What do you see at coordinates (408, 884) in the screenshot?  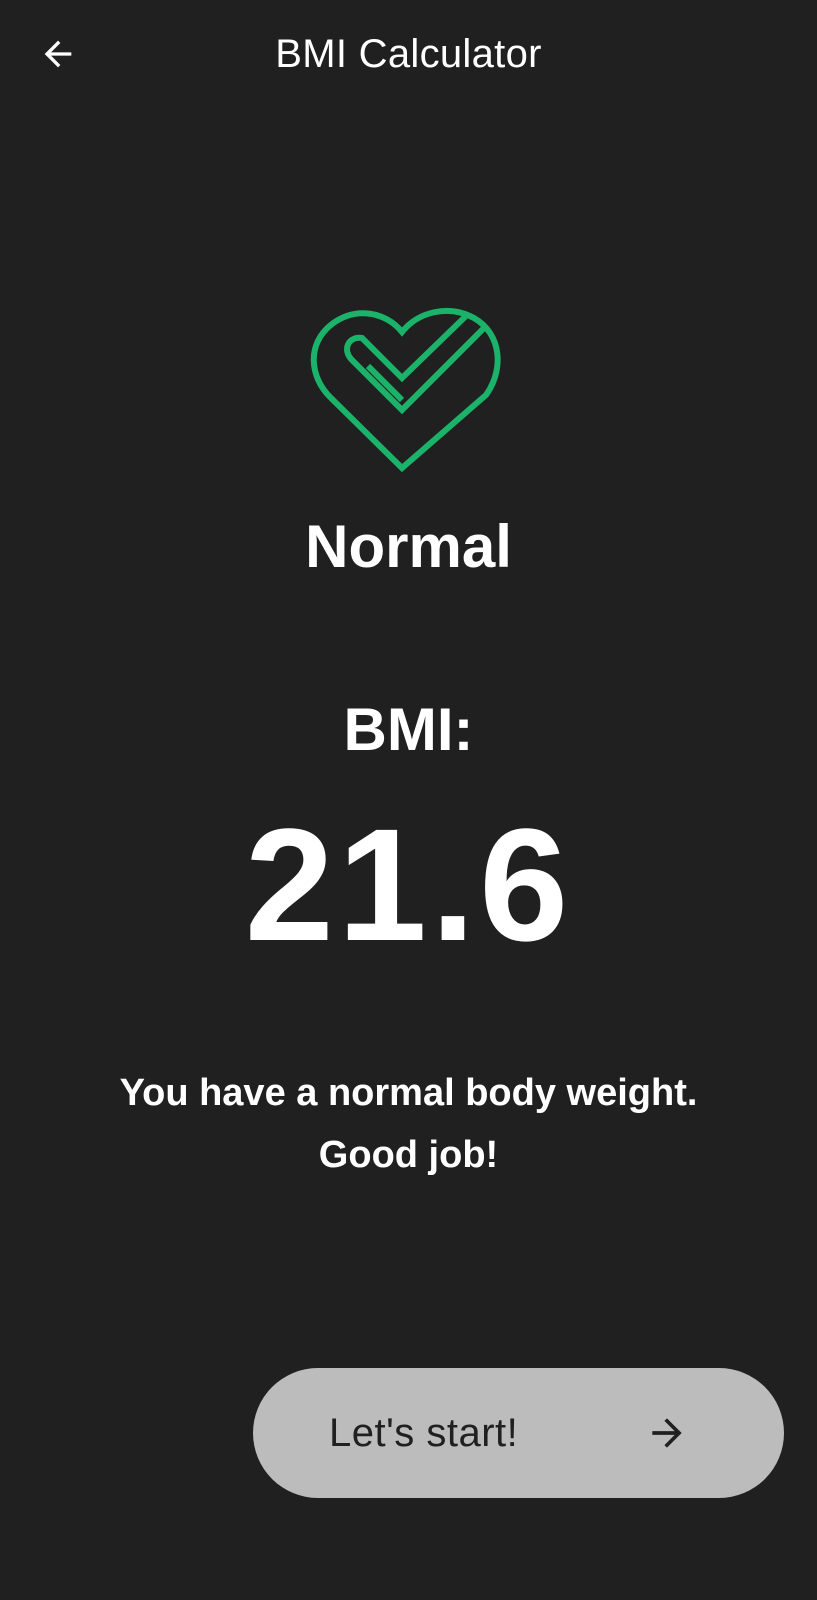 I see `bmi-value: 21.6` at bounding box center [408, 884].